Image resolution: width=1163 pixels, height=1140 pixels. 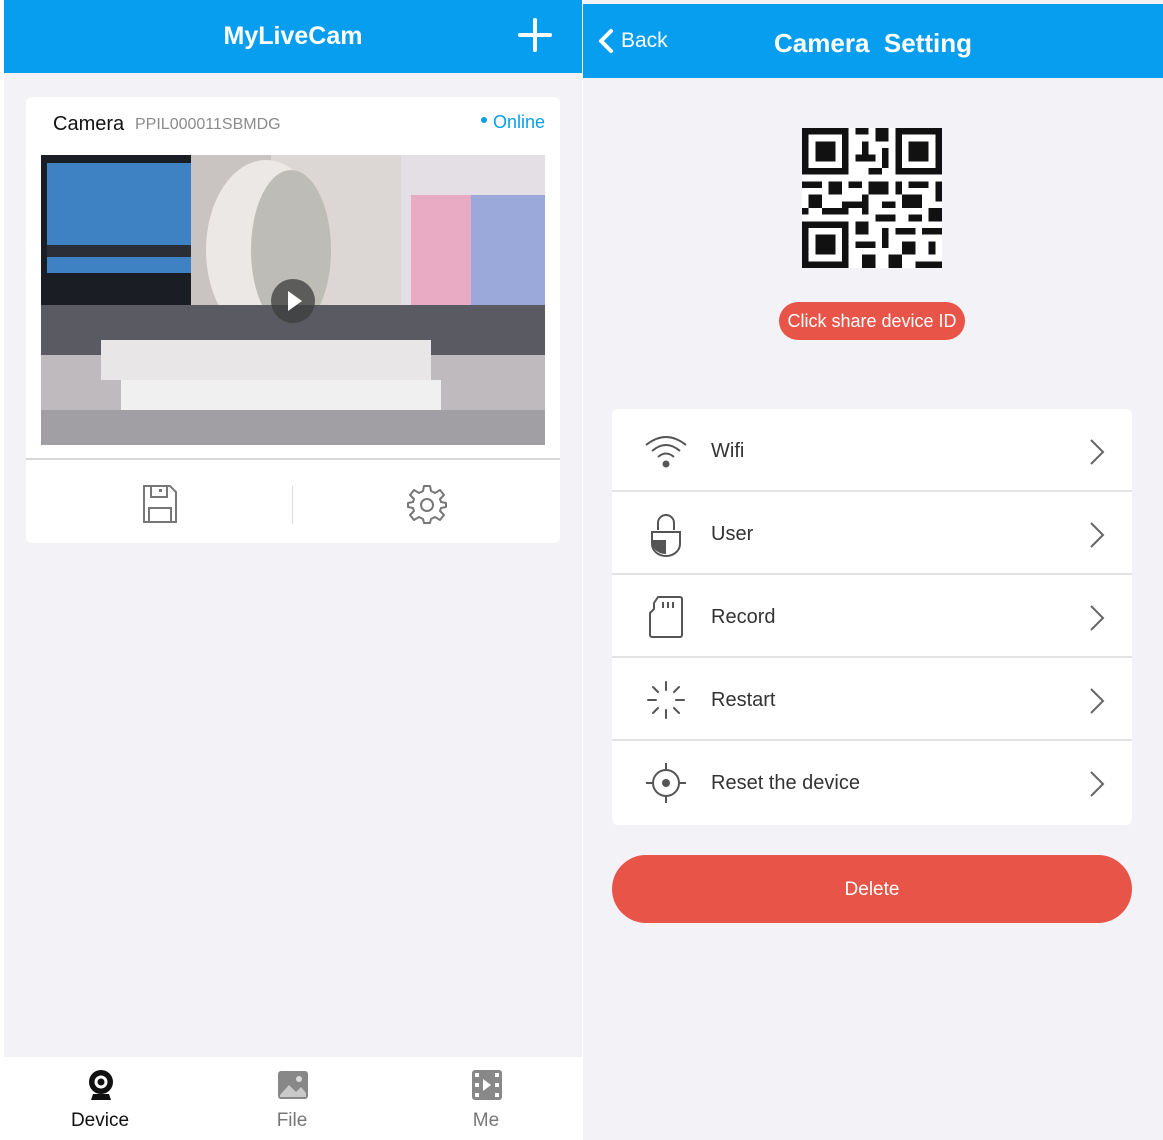 I want to click on nav-device: Device, so click(x=100, y=1098).